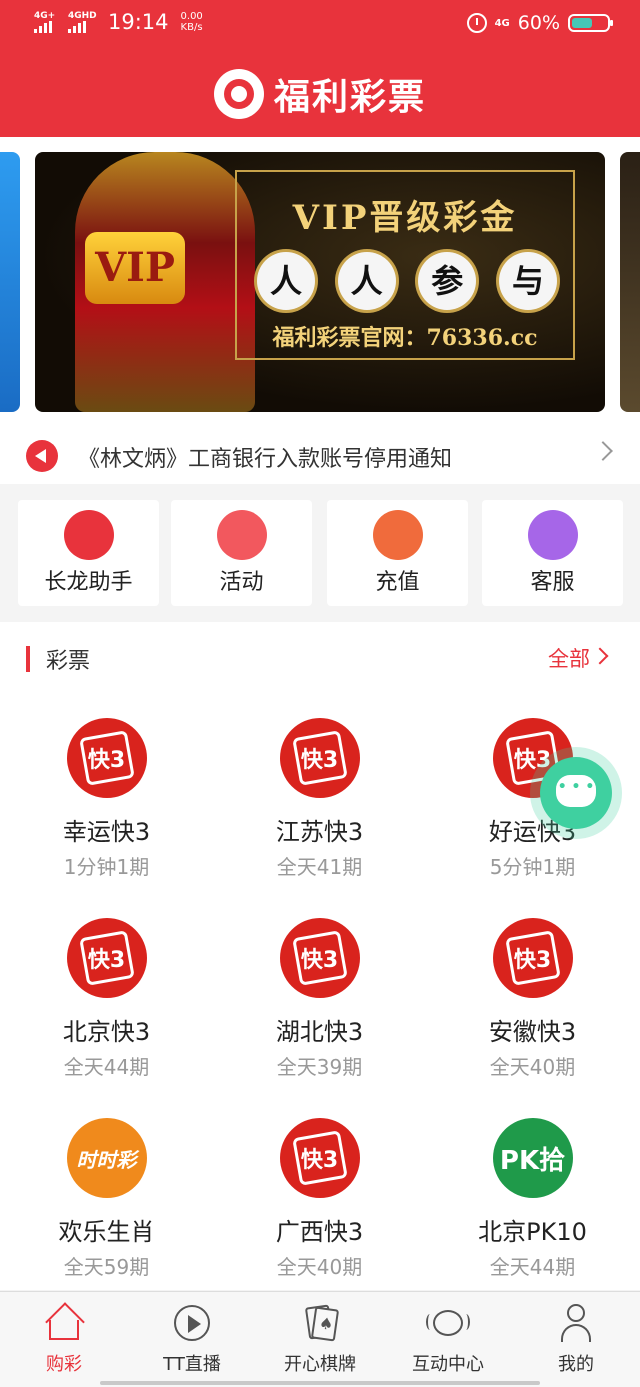 This screenshot has width=640, height=1387. What do you see at coordinates (241, 582) in the screenshot?
I see `quick-action-label: 活动` at bounding box center [241, 582].